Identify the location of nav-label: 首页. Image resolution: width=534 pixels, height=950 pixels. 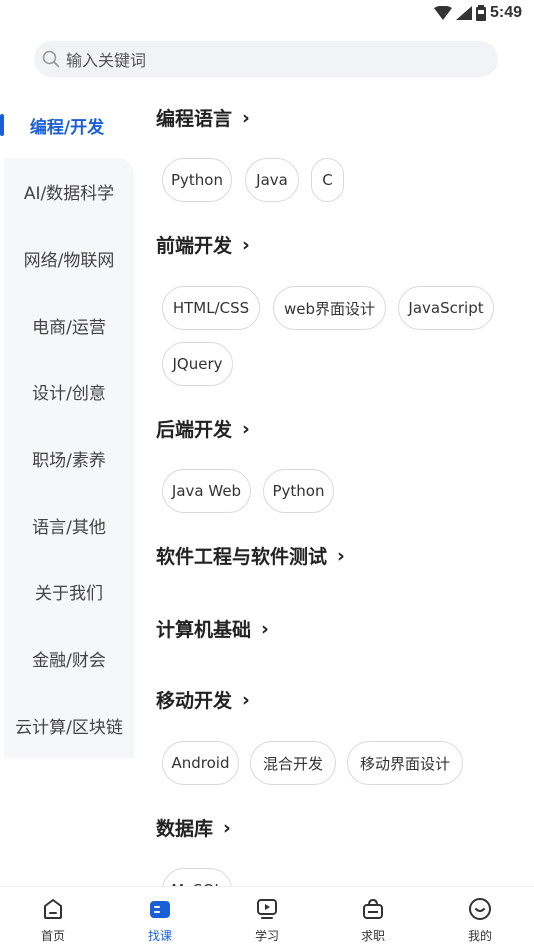
(52, 936).